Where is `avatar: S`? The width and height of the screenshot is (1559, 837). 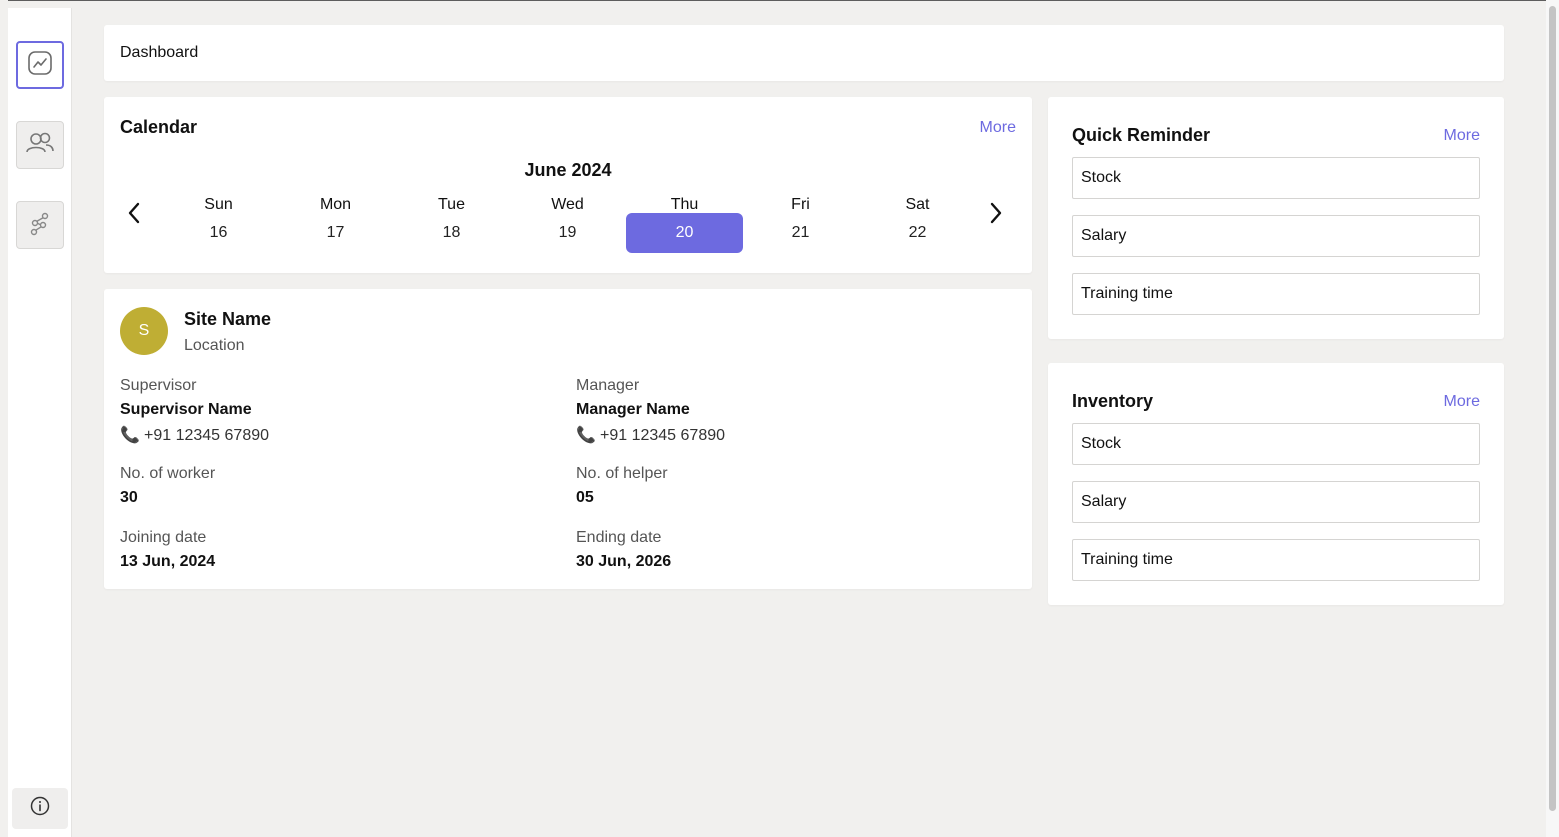
avatar: S is located at coordinates (144, 331).